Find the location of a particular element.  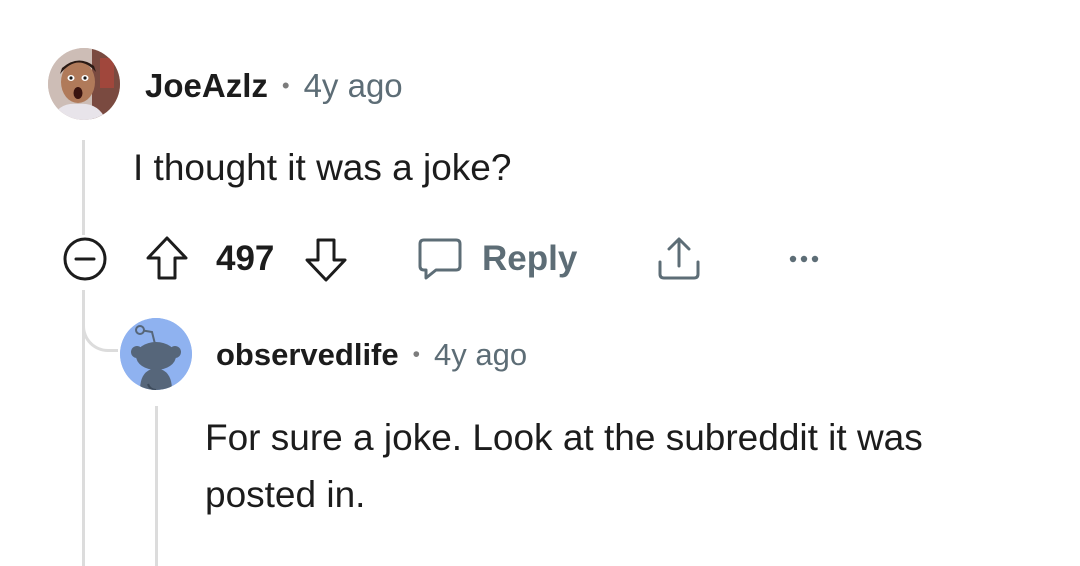

share-upload-icon is located at coordinates (679, 258).